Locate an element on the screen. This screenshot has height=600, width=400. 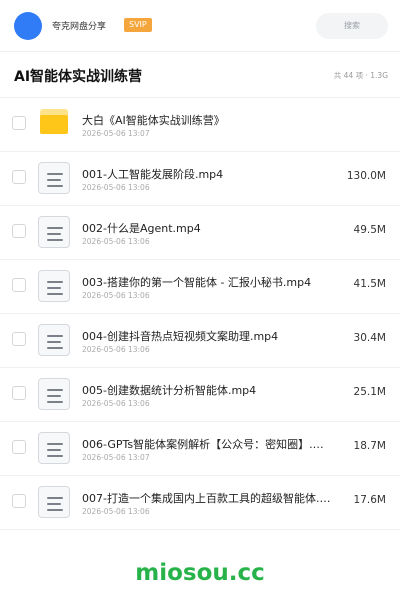
file-size: 17.6M is located at coordinates (369, 500).